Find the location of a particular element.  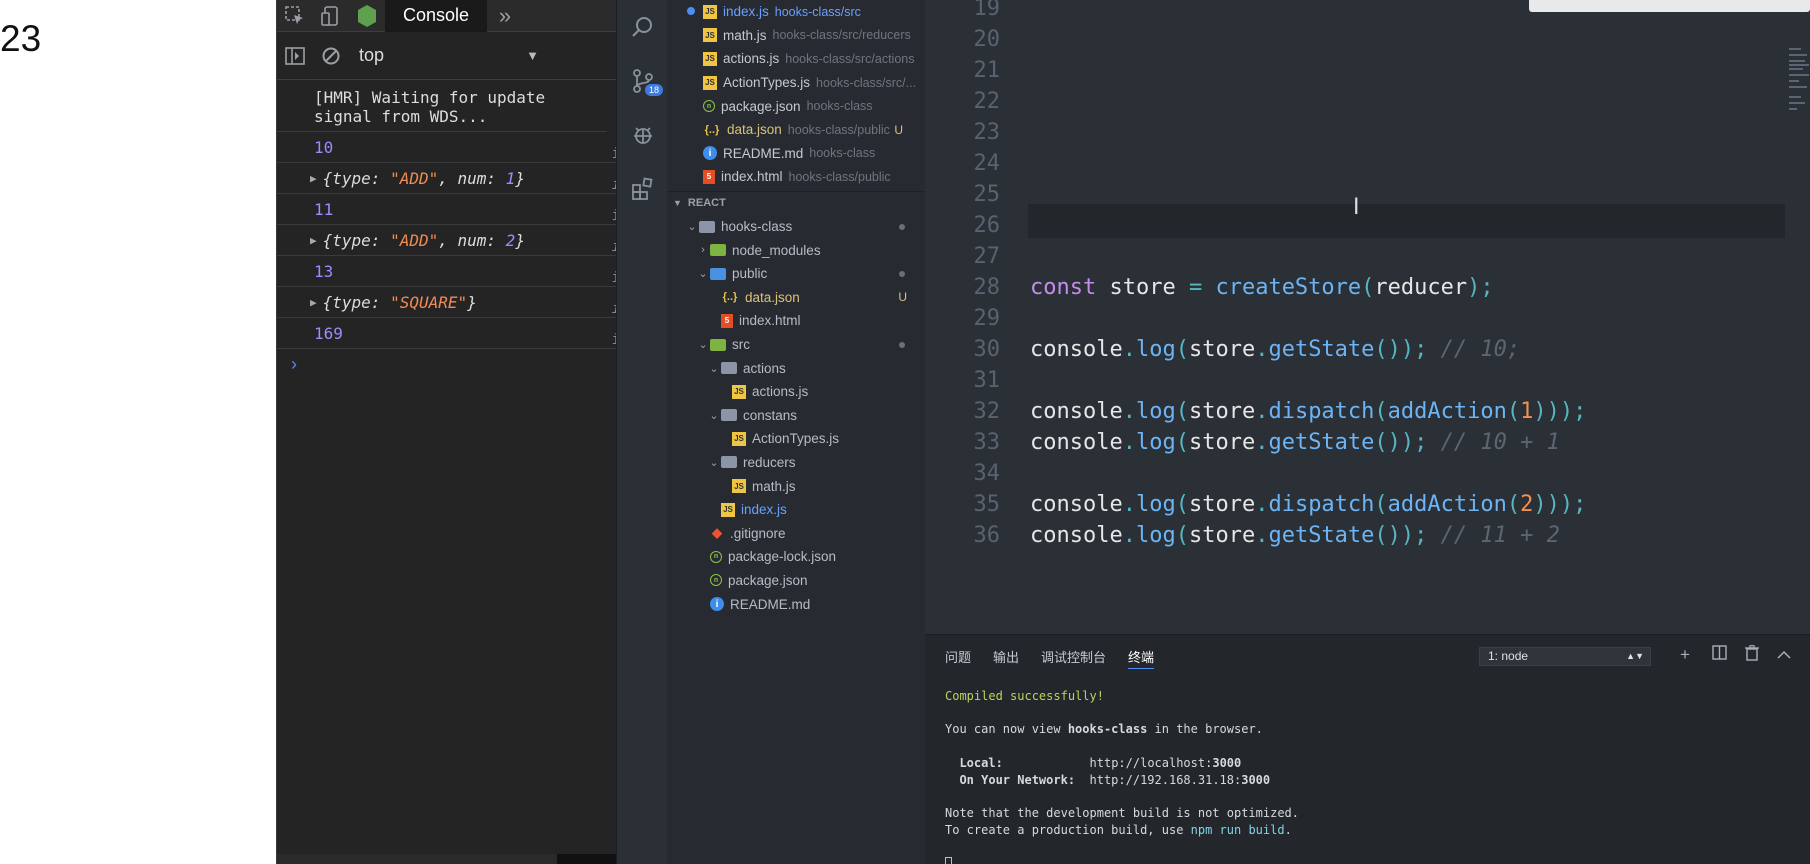

local-port: 3000 is located at coordinates (1227, 762).